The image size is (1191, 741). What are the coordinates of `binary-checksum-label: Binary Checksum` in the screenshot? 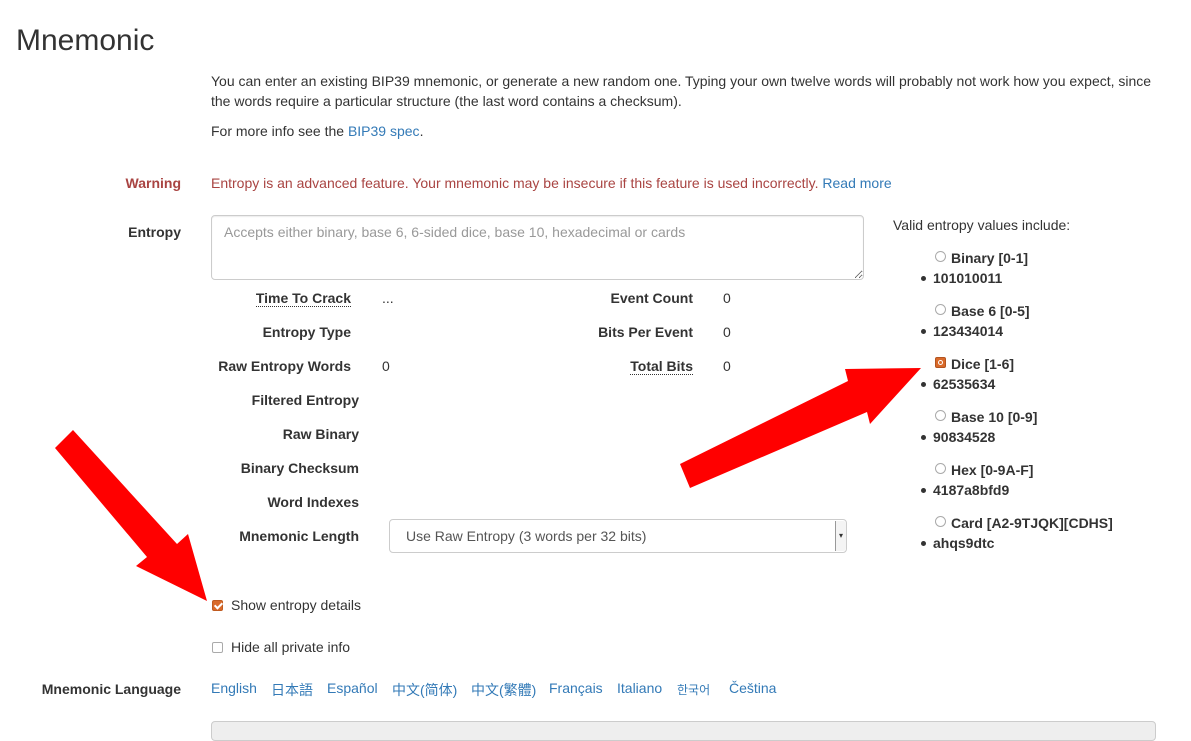 It's located at (299, 468).